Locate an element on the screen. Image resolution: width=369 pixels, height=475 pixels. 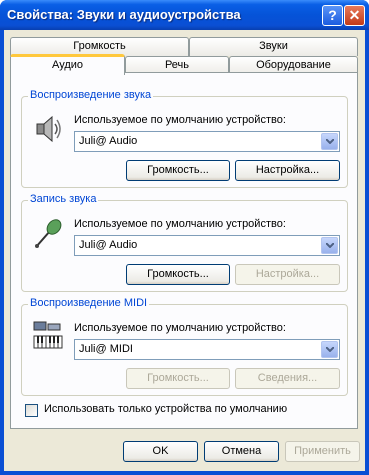
window-title: Свойства: Звуки и аудиоустройства is located at coordinates (124, 14).